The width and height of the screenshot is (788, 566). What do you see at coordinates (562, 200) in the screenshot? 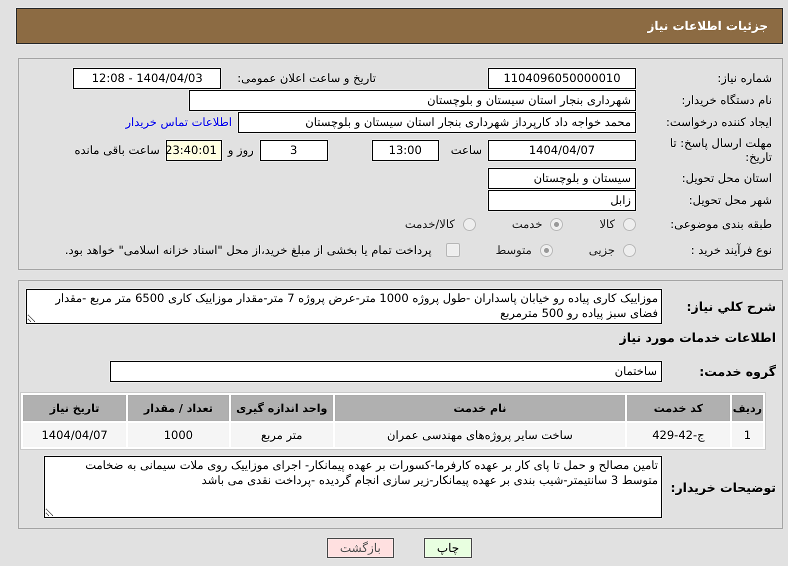
I see `city-field: زابل` at bounding box center [562, 200].